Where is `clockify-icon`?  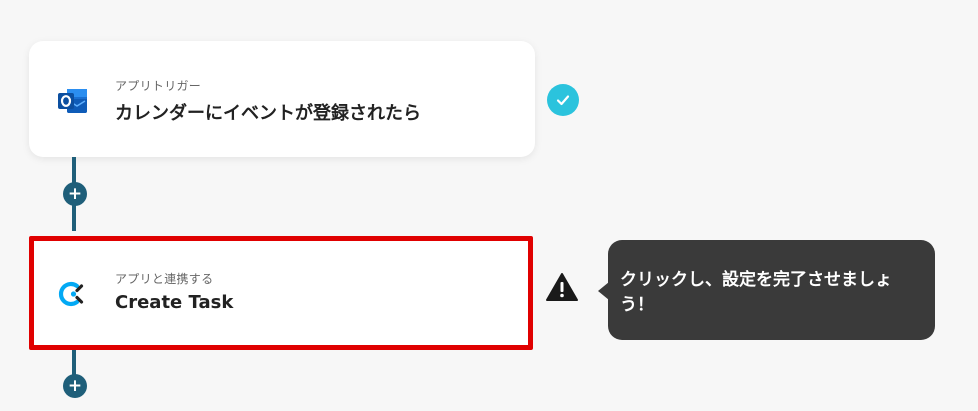
clockify-icon is located at coordinates (73, 294).